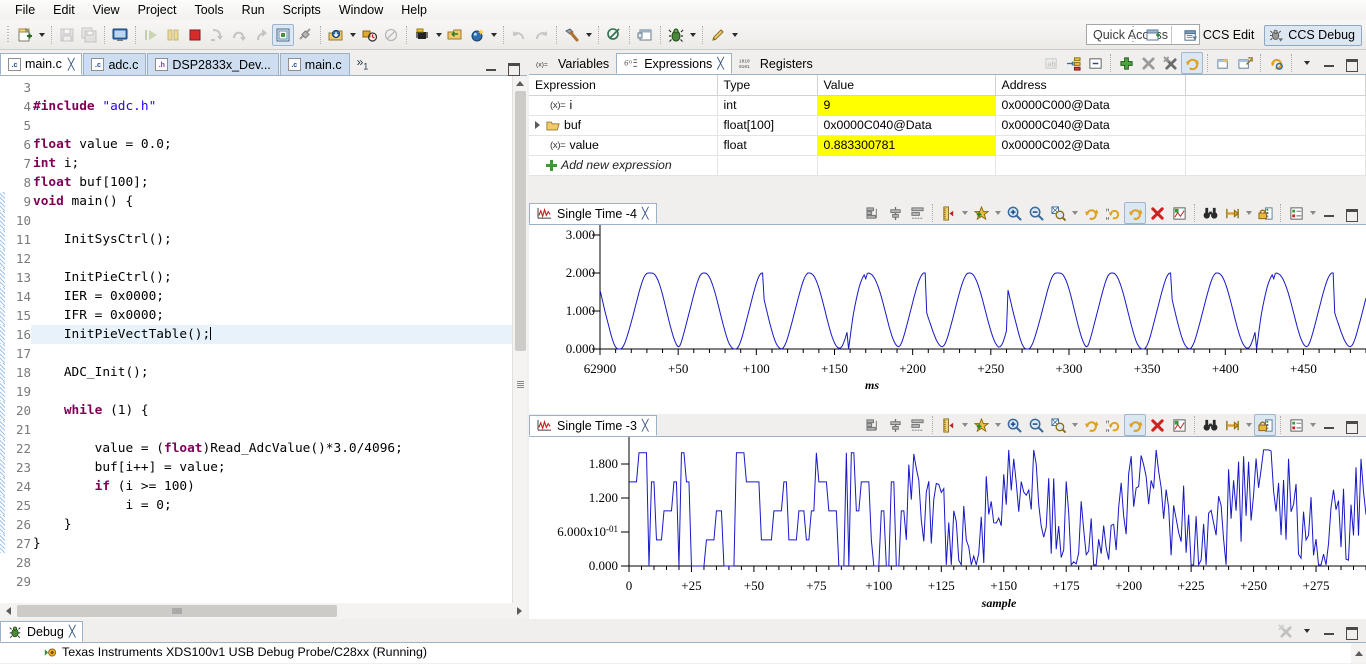 This screenshot has width=1366, height=664. I want to click on tab-single-time-3: Single Time -3 ╳, so click(593, 425).